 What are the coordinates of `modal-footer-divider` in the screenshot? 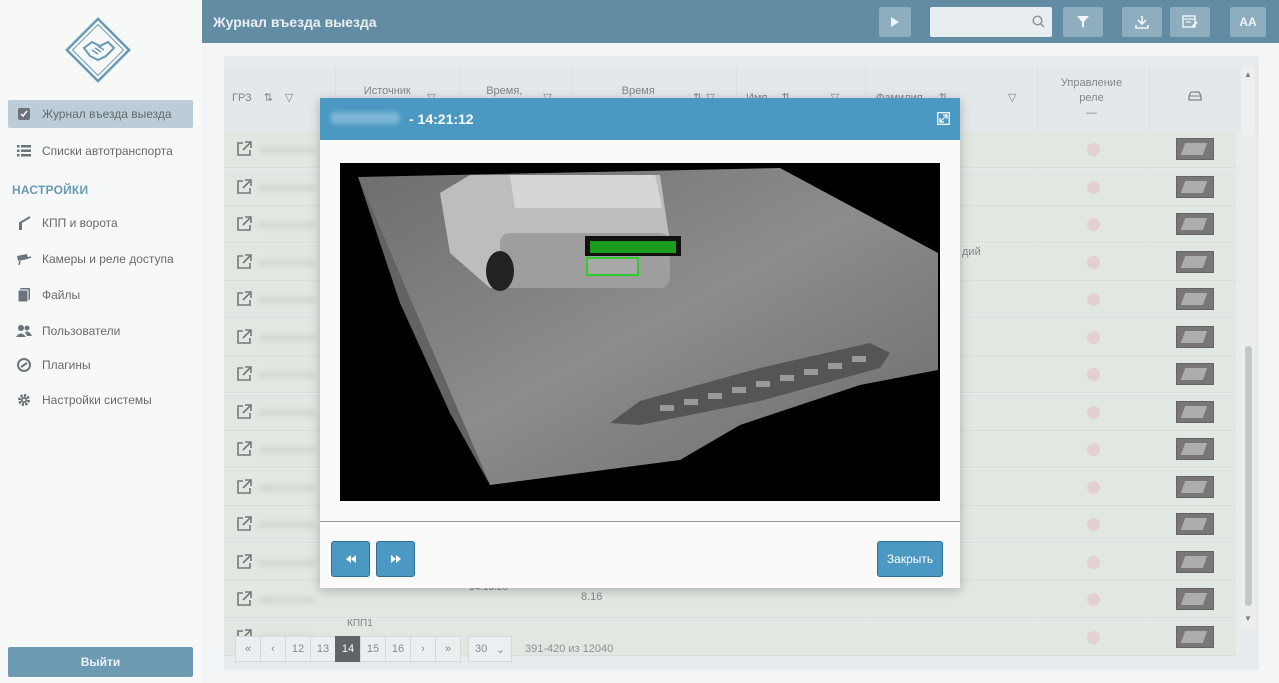 It's located at (640, 521).